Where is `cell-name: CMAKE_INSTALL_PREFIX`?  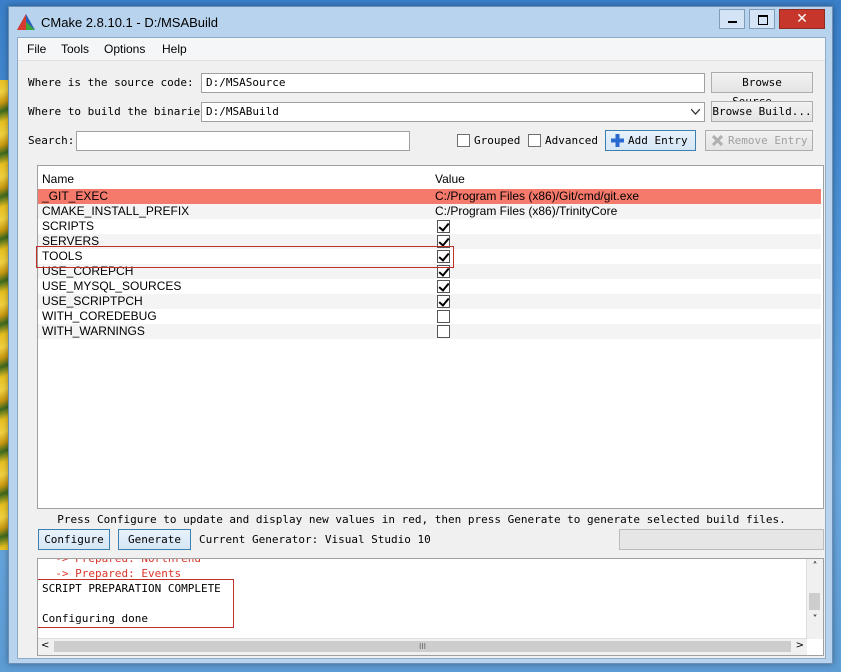
cell-name: CMAKE_INSTALL_PREFIX is located at coordinates (116, 211).